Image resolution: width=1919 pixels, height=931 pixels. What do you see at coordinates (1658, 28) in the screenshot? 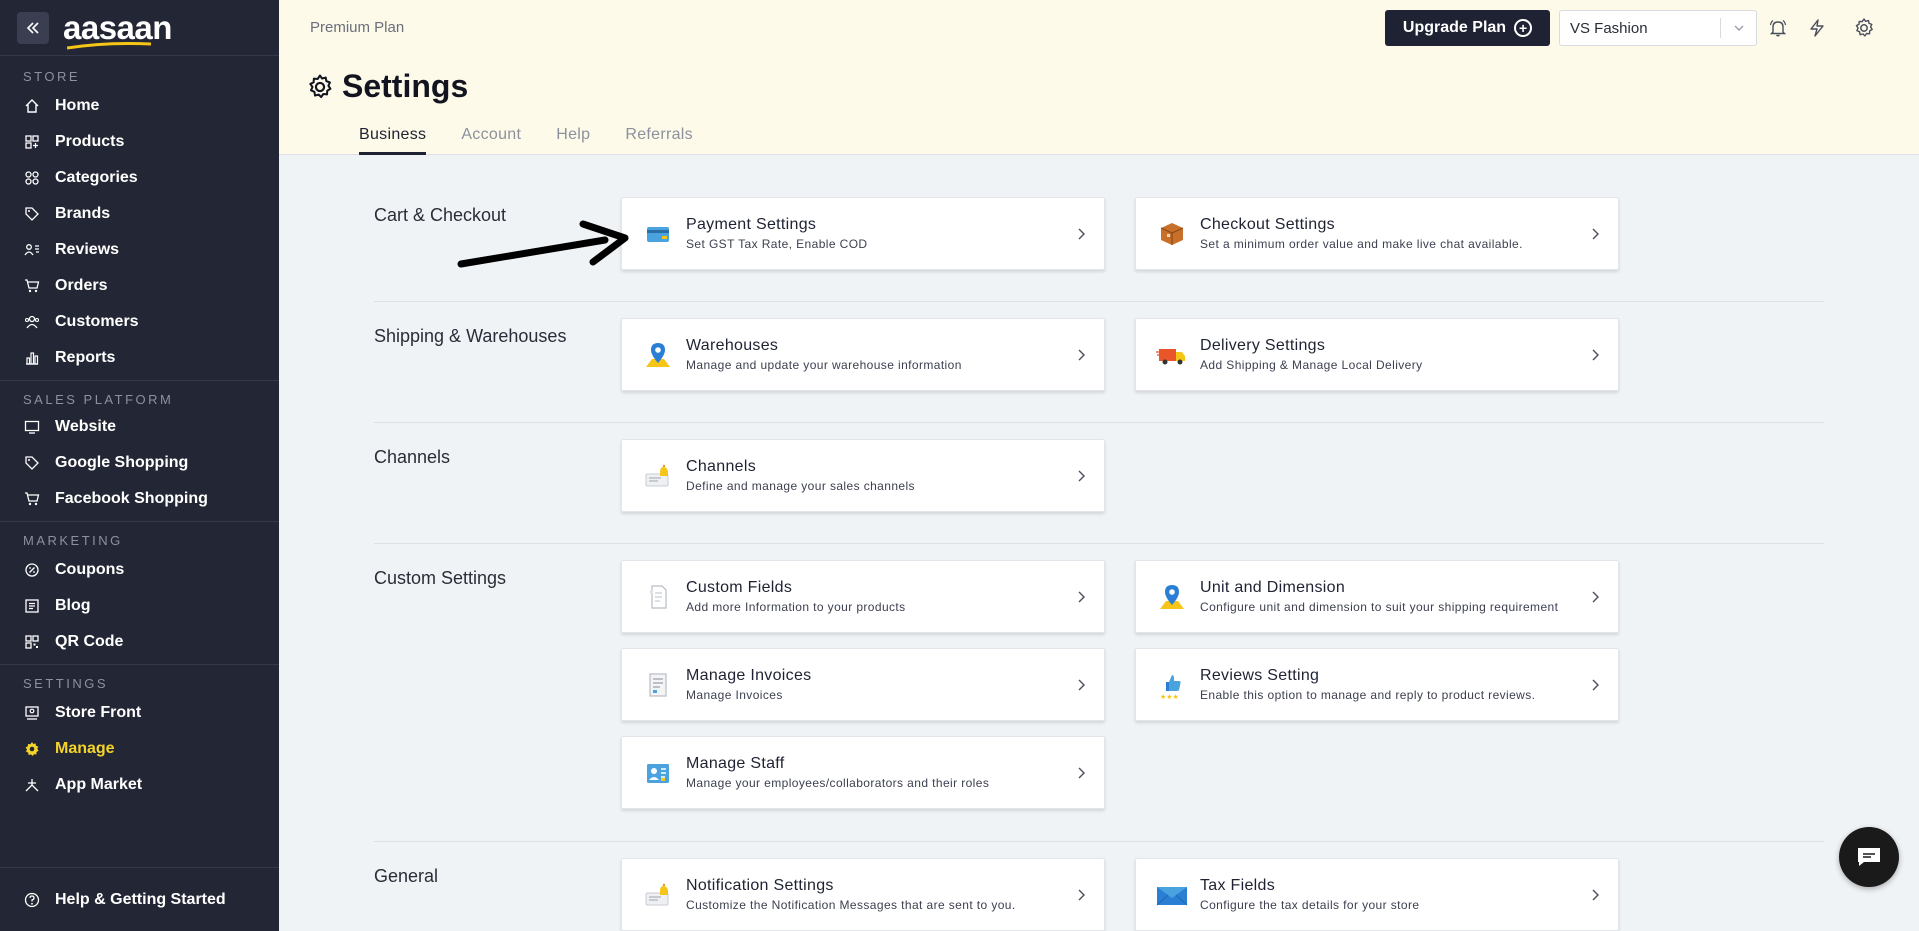
I see `store-select: VS Fashion` at bounding box center [1658, 28].